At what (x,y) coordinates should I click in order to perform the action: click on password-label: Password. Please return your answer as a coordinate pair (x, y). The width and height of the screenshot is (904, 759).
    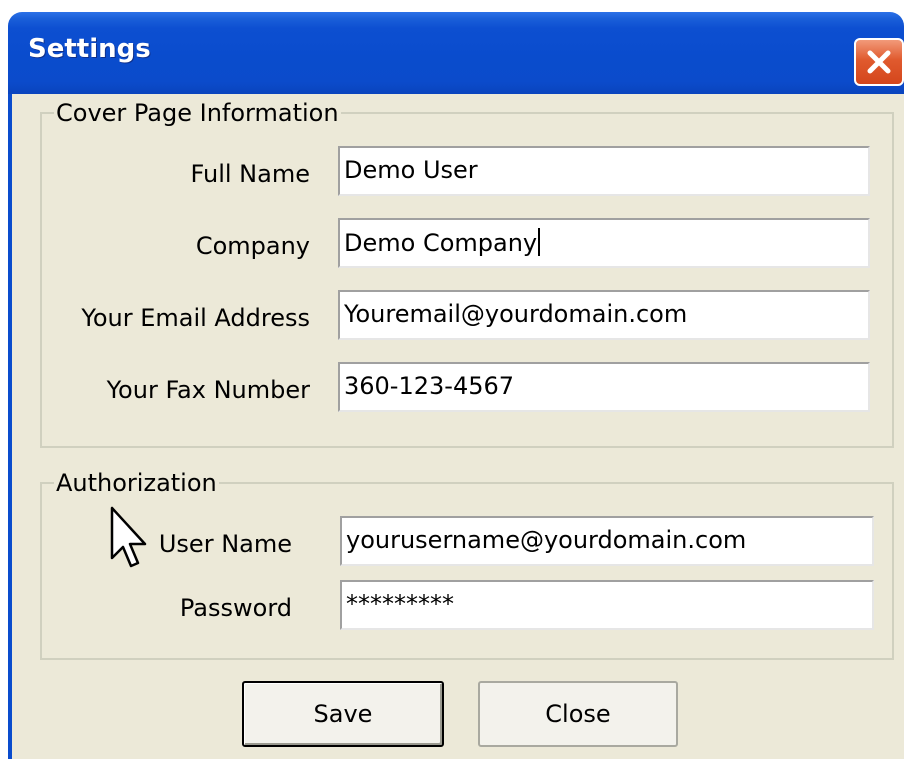
    Looking at the image, I should click on (235, 608).